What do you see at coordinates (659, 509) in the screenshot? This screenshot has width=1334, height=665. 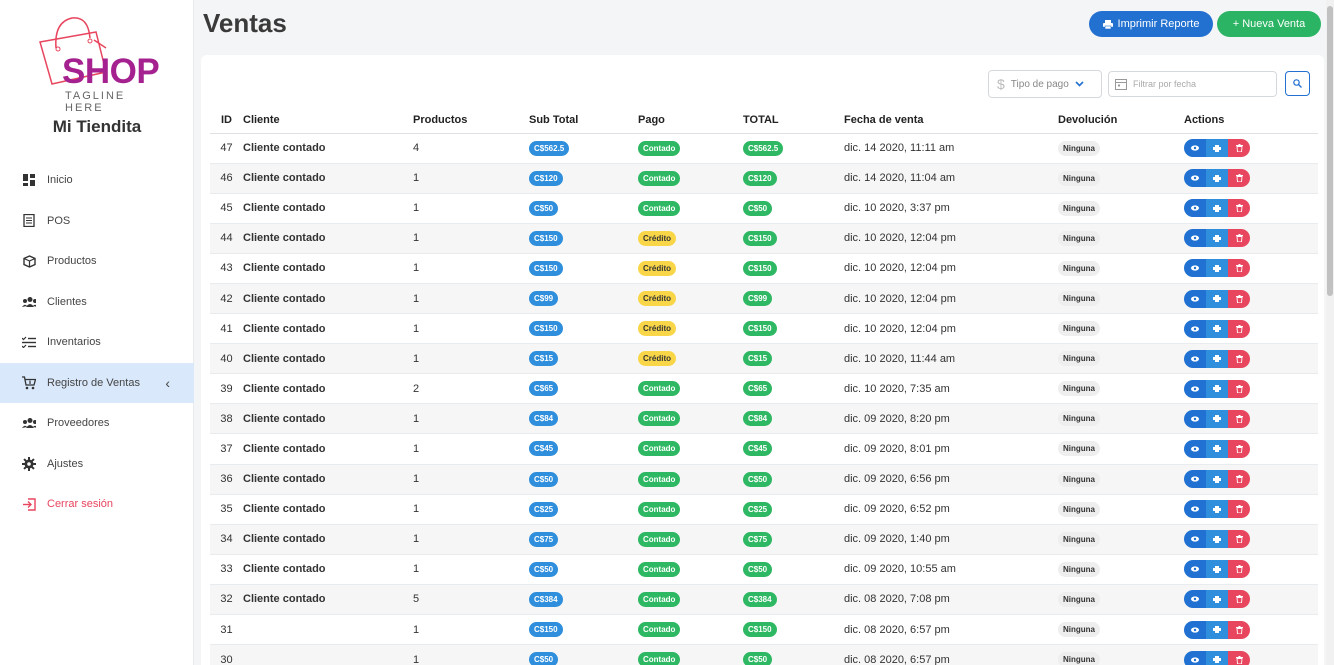 I see `payment-badge: Contado` at bounding box center [659, 509].